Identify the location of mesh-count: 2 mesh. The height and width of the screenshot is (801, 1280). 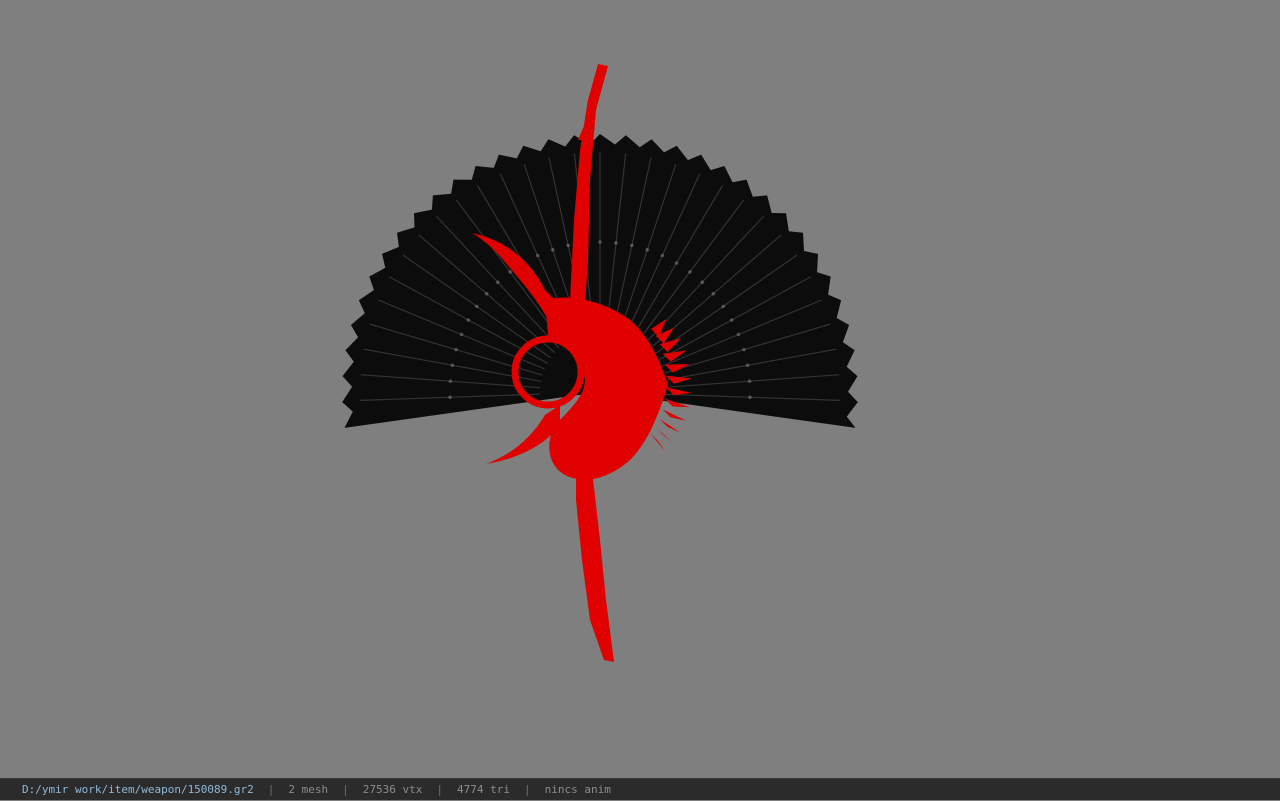
(308, 789).